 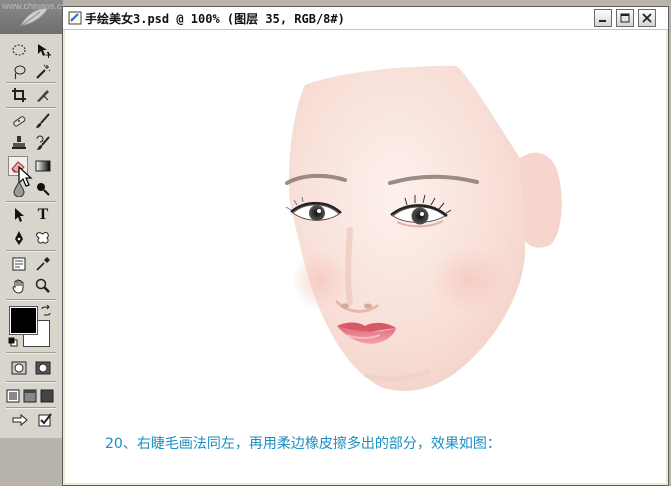 I want to click on move-icon, so click(x=43, y=50).